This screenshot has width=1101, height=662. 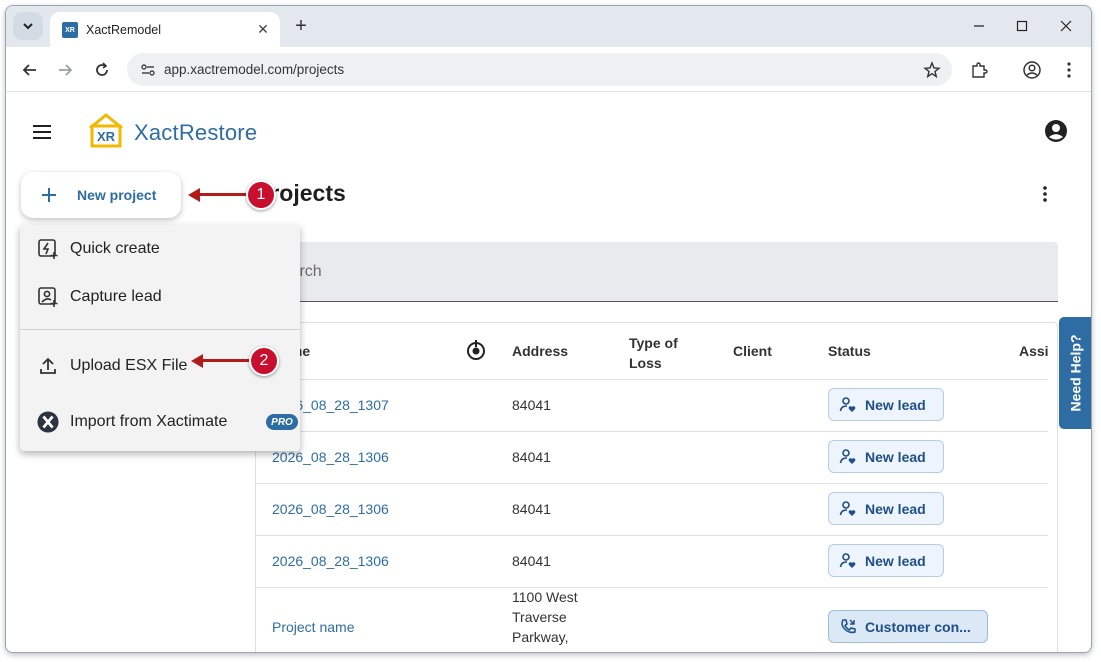 What do you see at coordinates (301, 26) in the screenshot?
I see `new-tab-button: +` at bounding box center [301, 26].